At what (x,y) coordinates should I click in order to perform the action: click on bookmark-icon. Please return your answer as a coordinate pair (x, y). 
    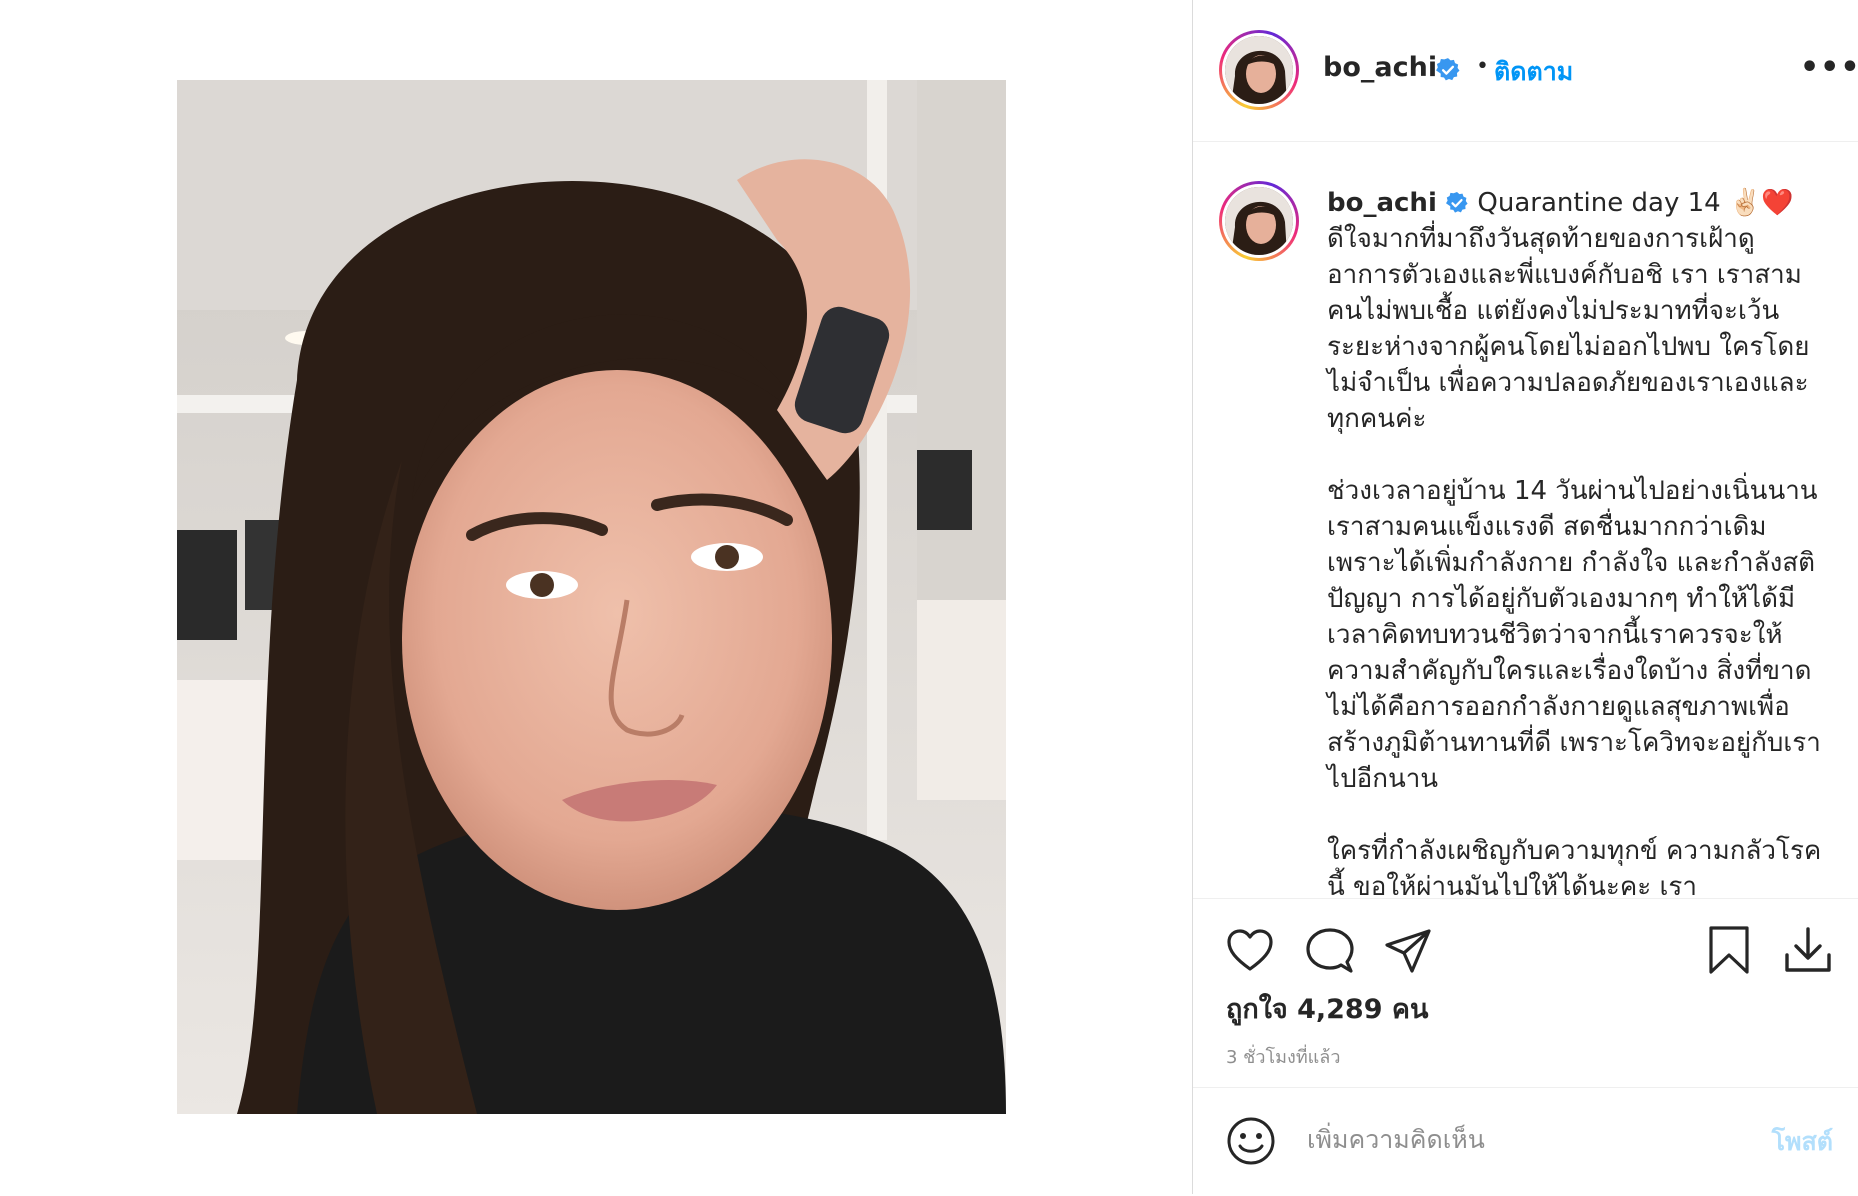
    Looking at the image, I should click on (1729, 950).